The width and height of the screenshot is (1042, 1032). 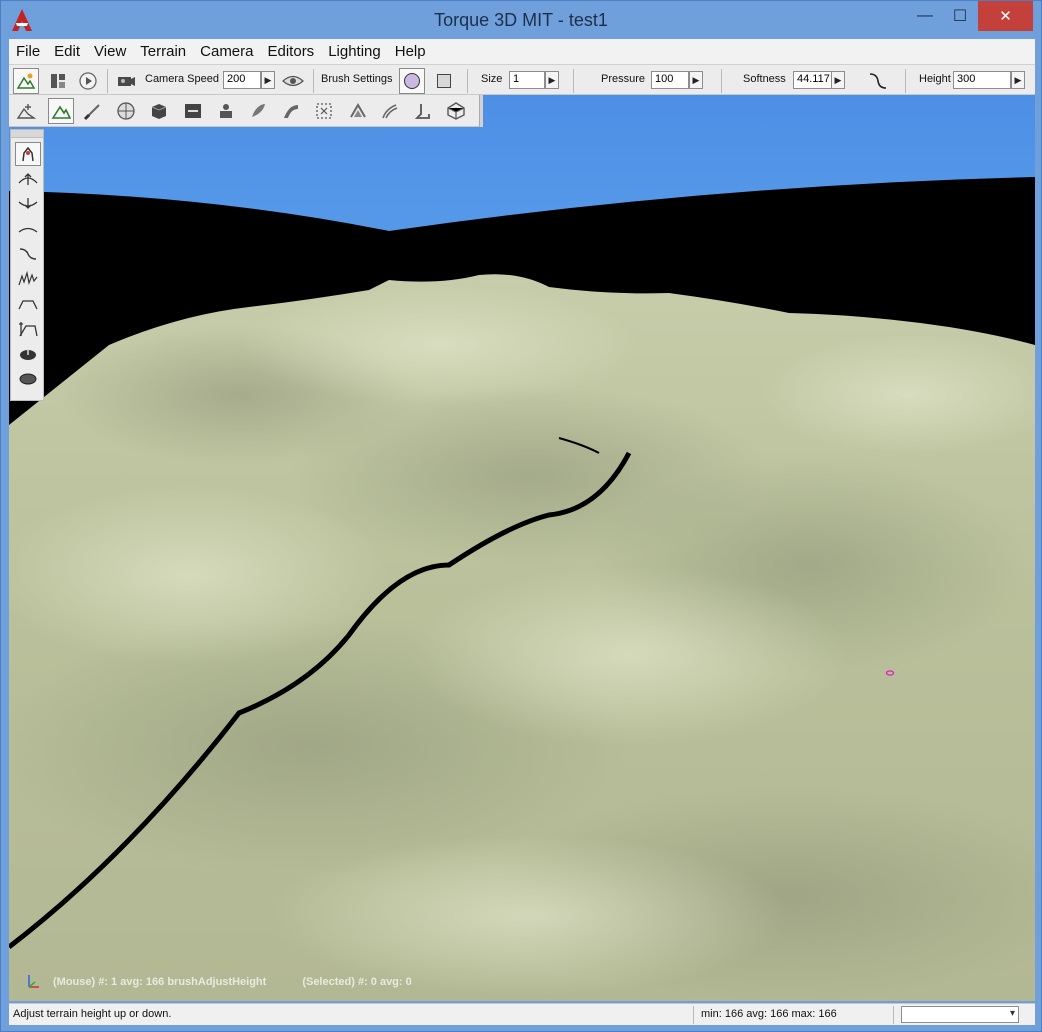 I want to click on size-arrow: ▶, so click(x=552, y=80).